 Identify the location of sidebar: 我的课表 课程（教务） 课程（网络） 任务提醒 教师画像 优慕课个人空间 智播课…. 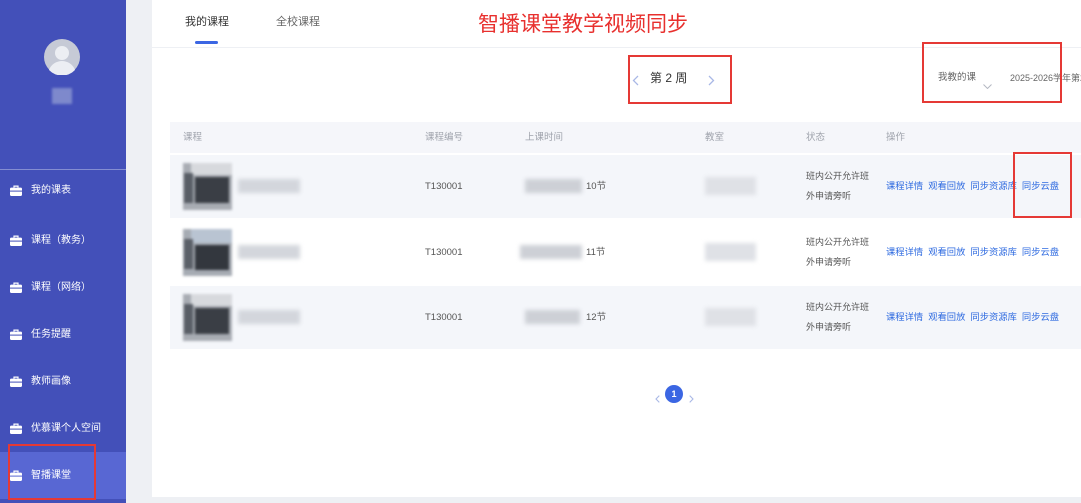
(63, 251).